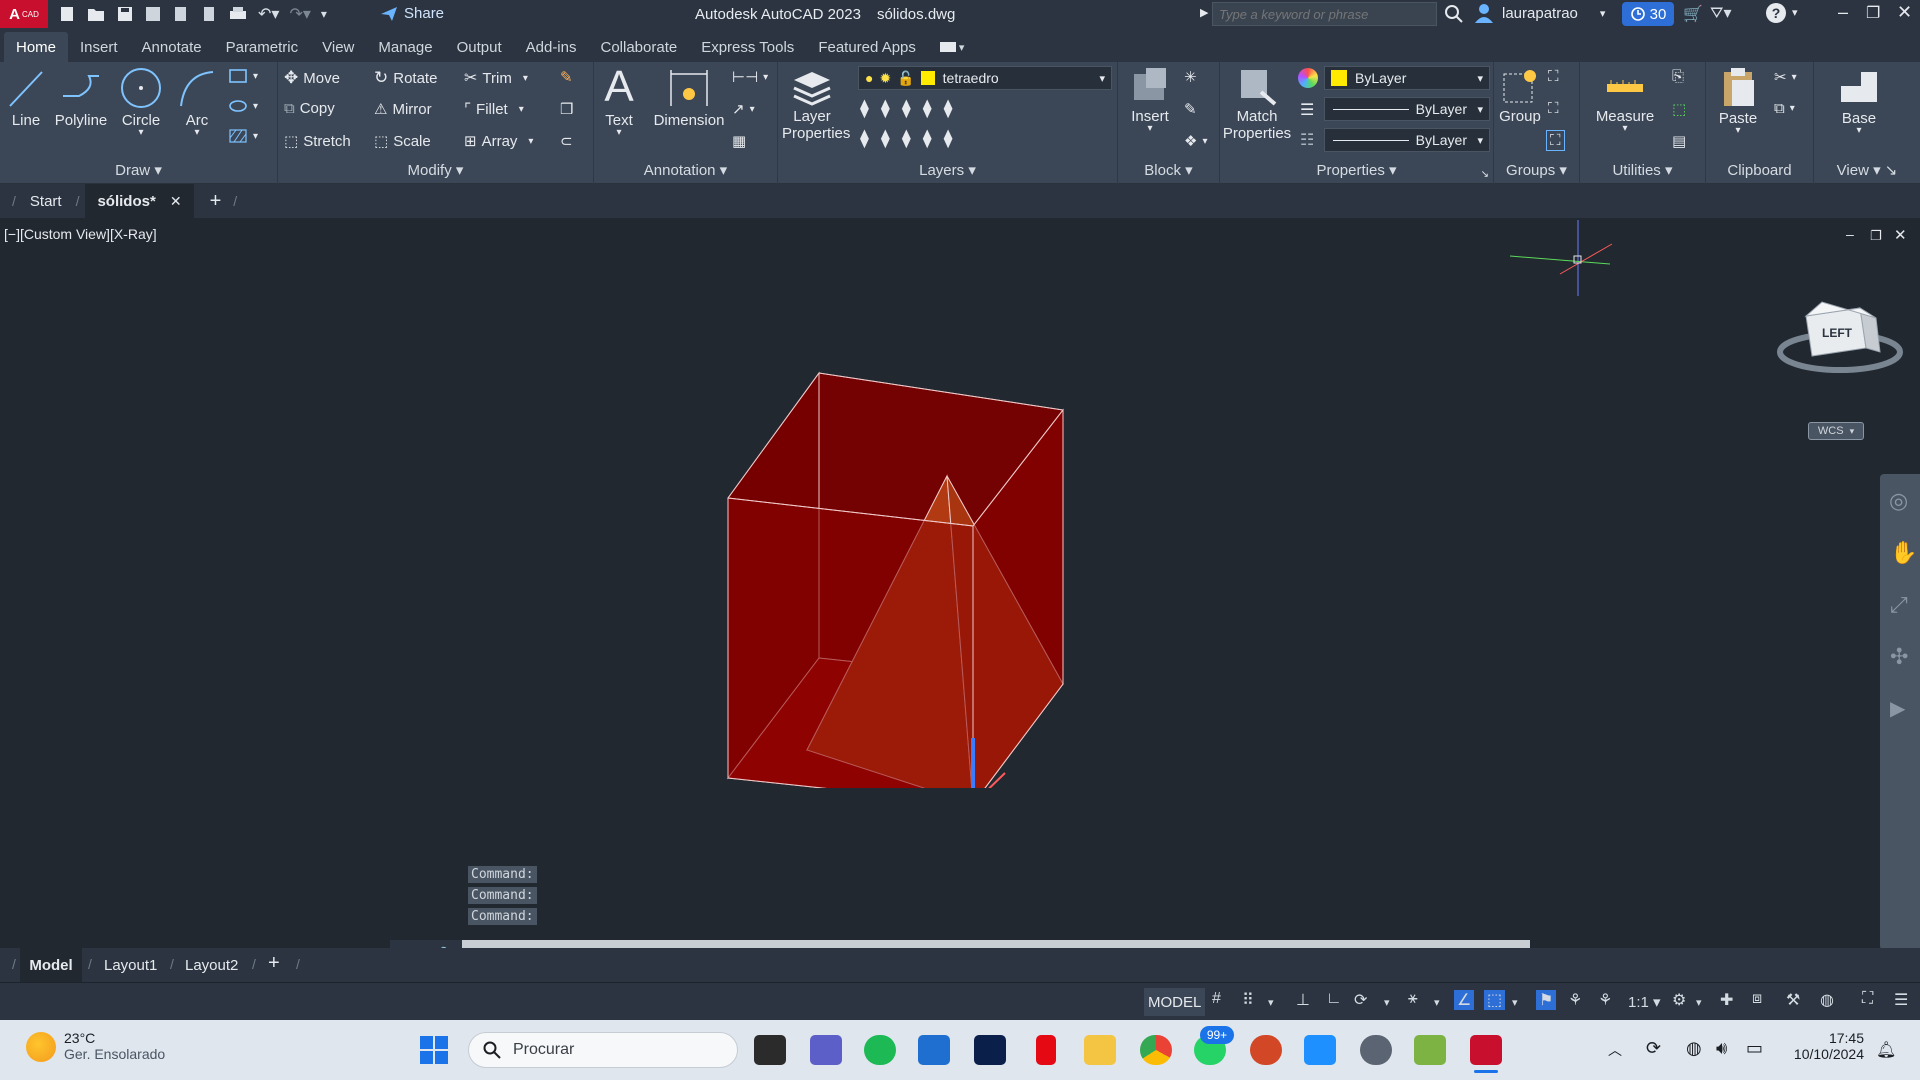 The width and height of the screenshot is (1920, 1080). Describe the element at coordinates (1726, 1000) in the screenshot. I see `annotation-monitor-icon: ✚` at that location.